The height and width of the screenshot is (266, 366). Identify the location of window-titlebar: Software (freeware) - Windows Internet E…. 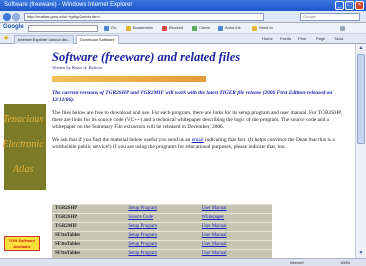
(183, 5).